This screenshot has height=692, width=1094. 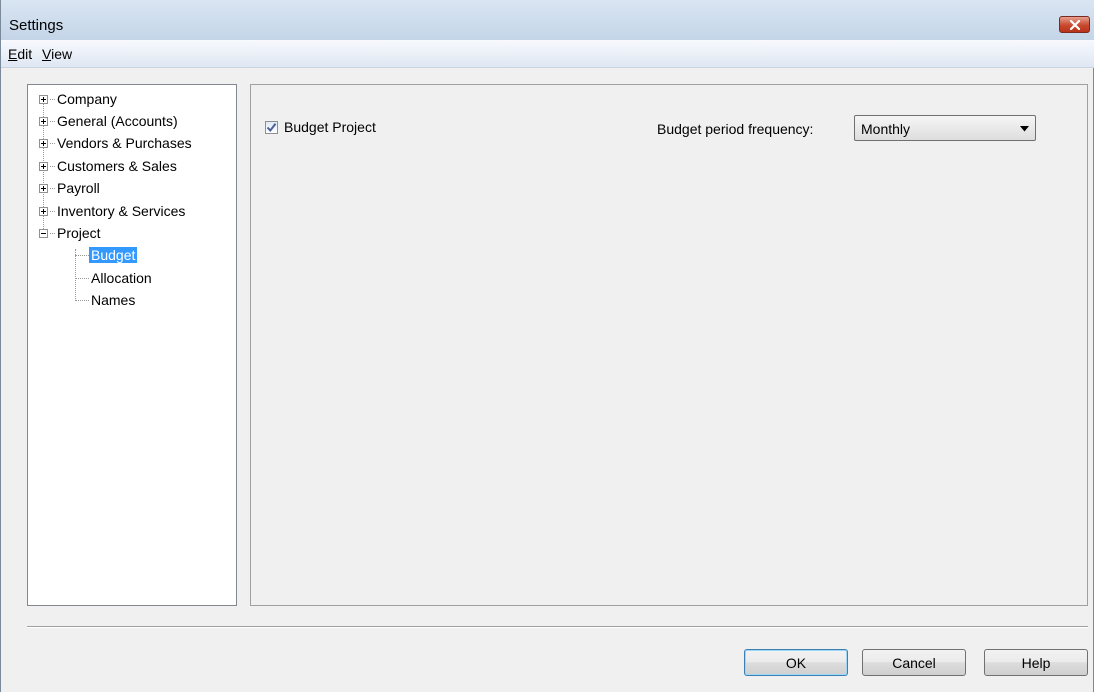 I want to click on tree-item-budget: Budget, so click(x=106, y=255).